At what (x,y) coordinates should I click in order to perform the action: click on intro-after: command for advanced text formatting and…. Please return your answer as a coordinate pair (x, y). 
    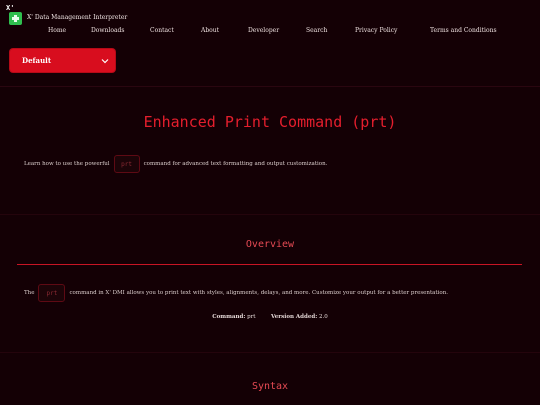
    Looking at the image, I should click on (235, 164).